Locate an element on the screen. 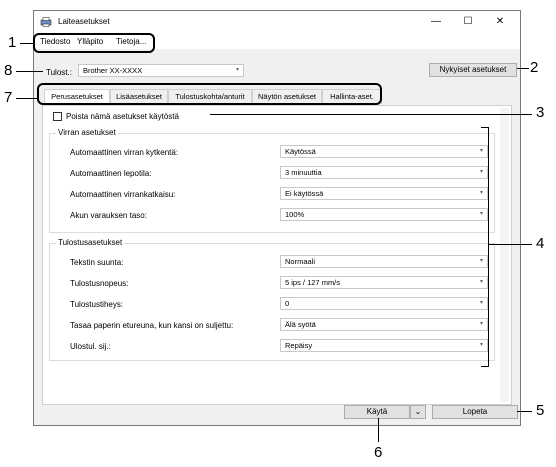 This screenshot has width=556, height=467. apply-button: Käytä is located at coordinates (377, 412).